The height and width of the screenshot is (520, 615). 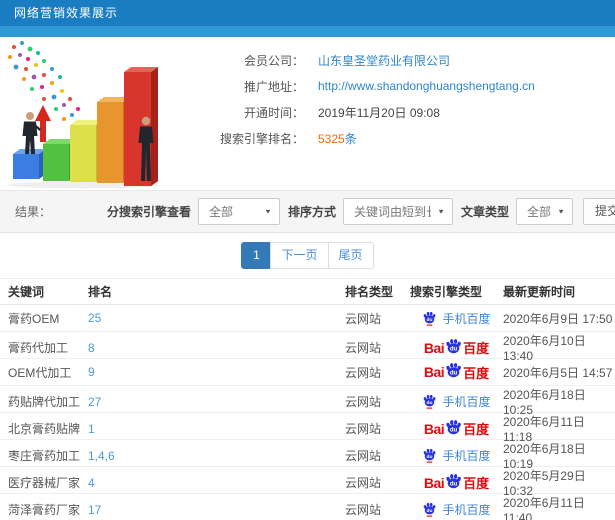 I want to click on table-header-row: 关键词 排名 排名类型 搜索引擎类型 最新更新时间, so click(x=307, y=291).